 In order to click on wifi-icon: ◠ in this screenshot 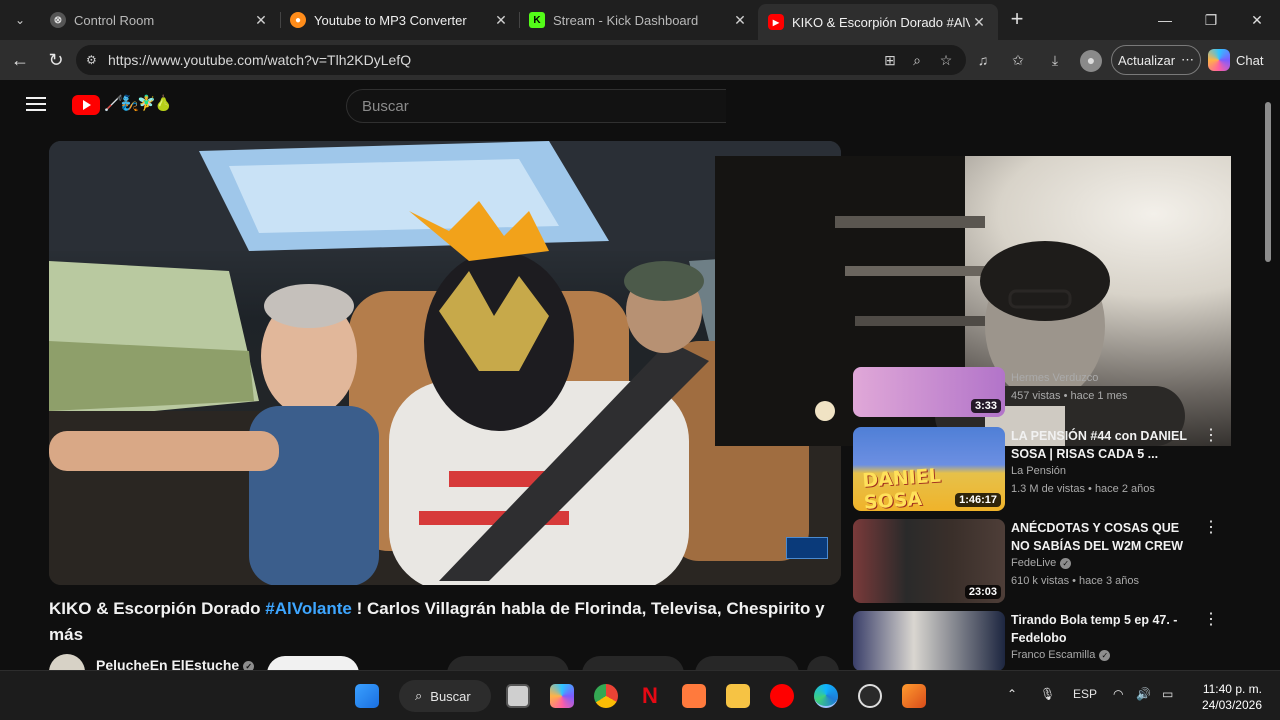, I will do `click(1118, 694)`.